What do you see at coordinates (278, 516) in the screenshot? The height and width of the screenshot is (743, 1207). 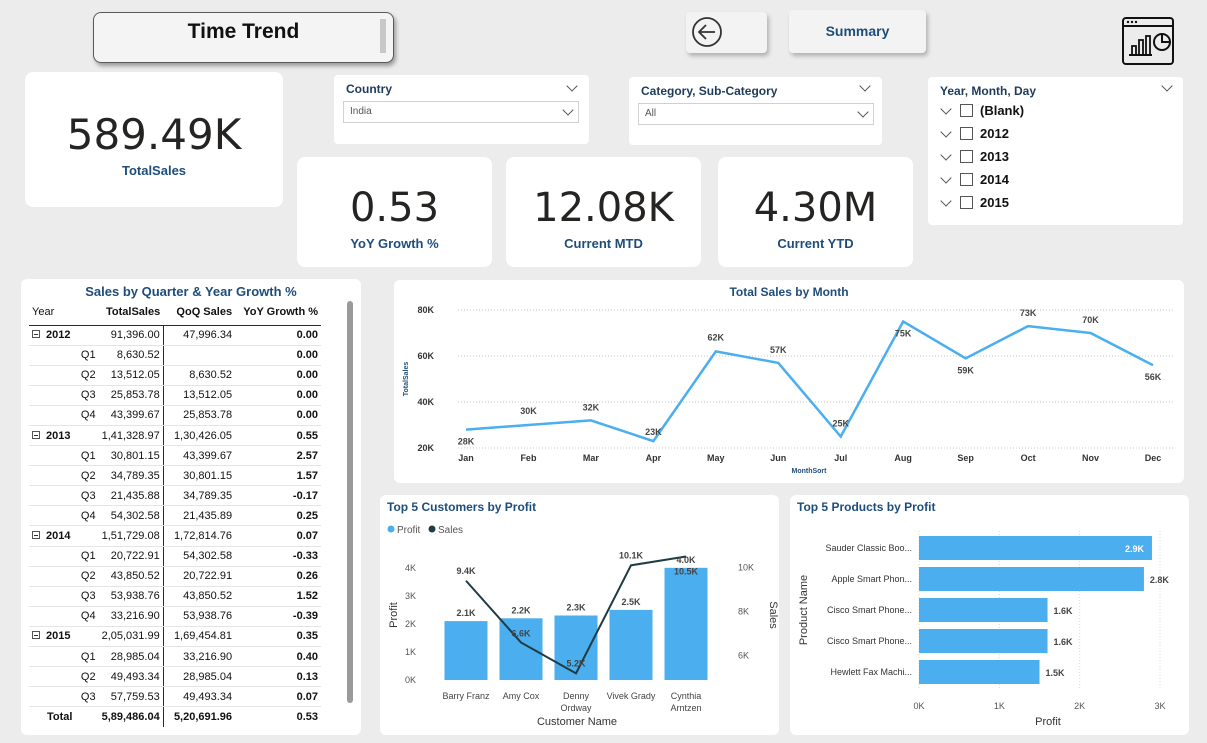 I see `matrix-cell-yoy: 0.25` at bounding box center [278, 516].